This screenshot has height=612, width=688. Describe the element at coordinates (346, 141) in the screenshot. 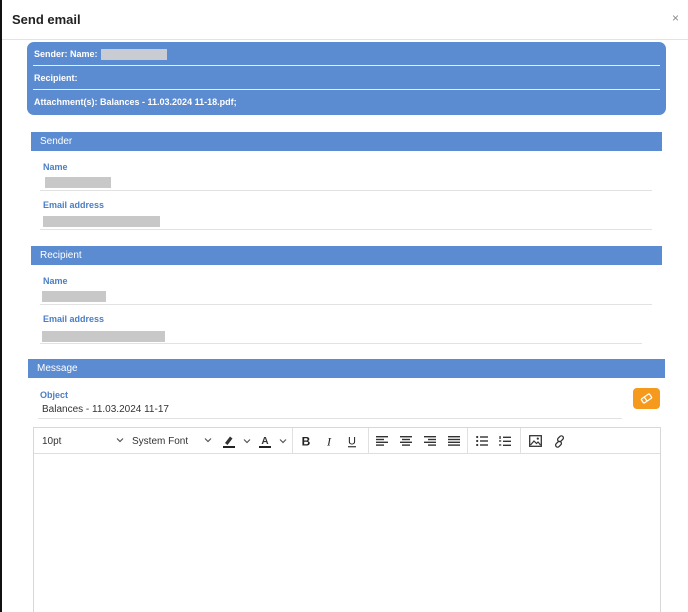

I see `sender-section-header: Sender` at that location.